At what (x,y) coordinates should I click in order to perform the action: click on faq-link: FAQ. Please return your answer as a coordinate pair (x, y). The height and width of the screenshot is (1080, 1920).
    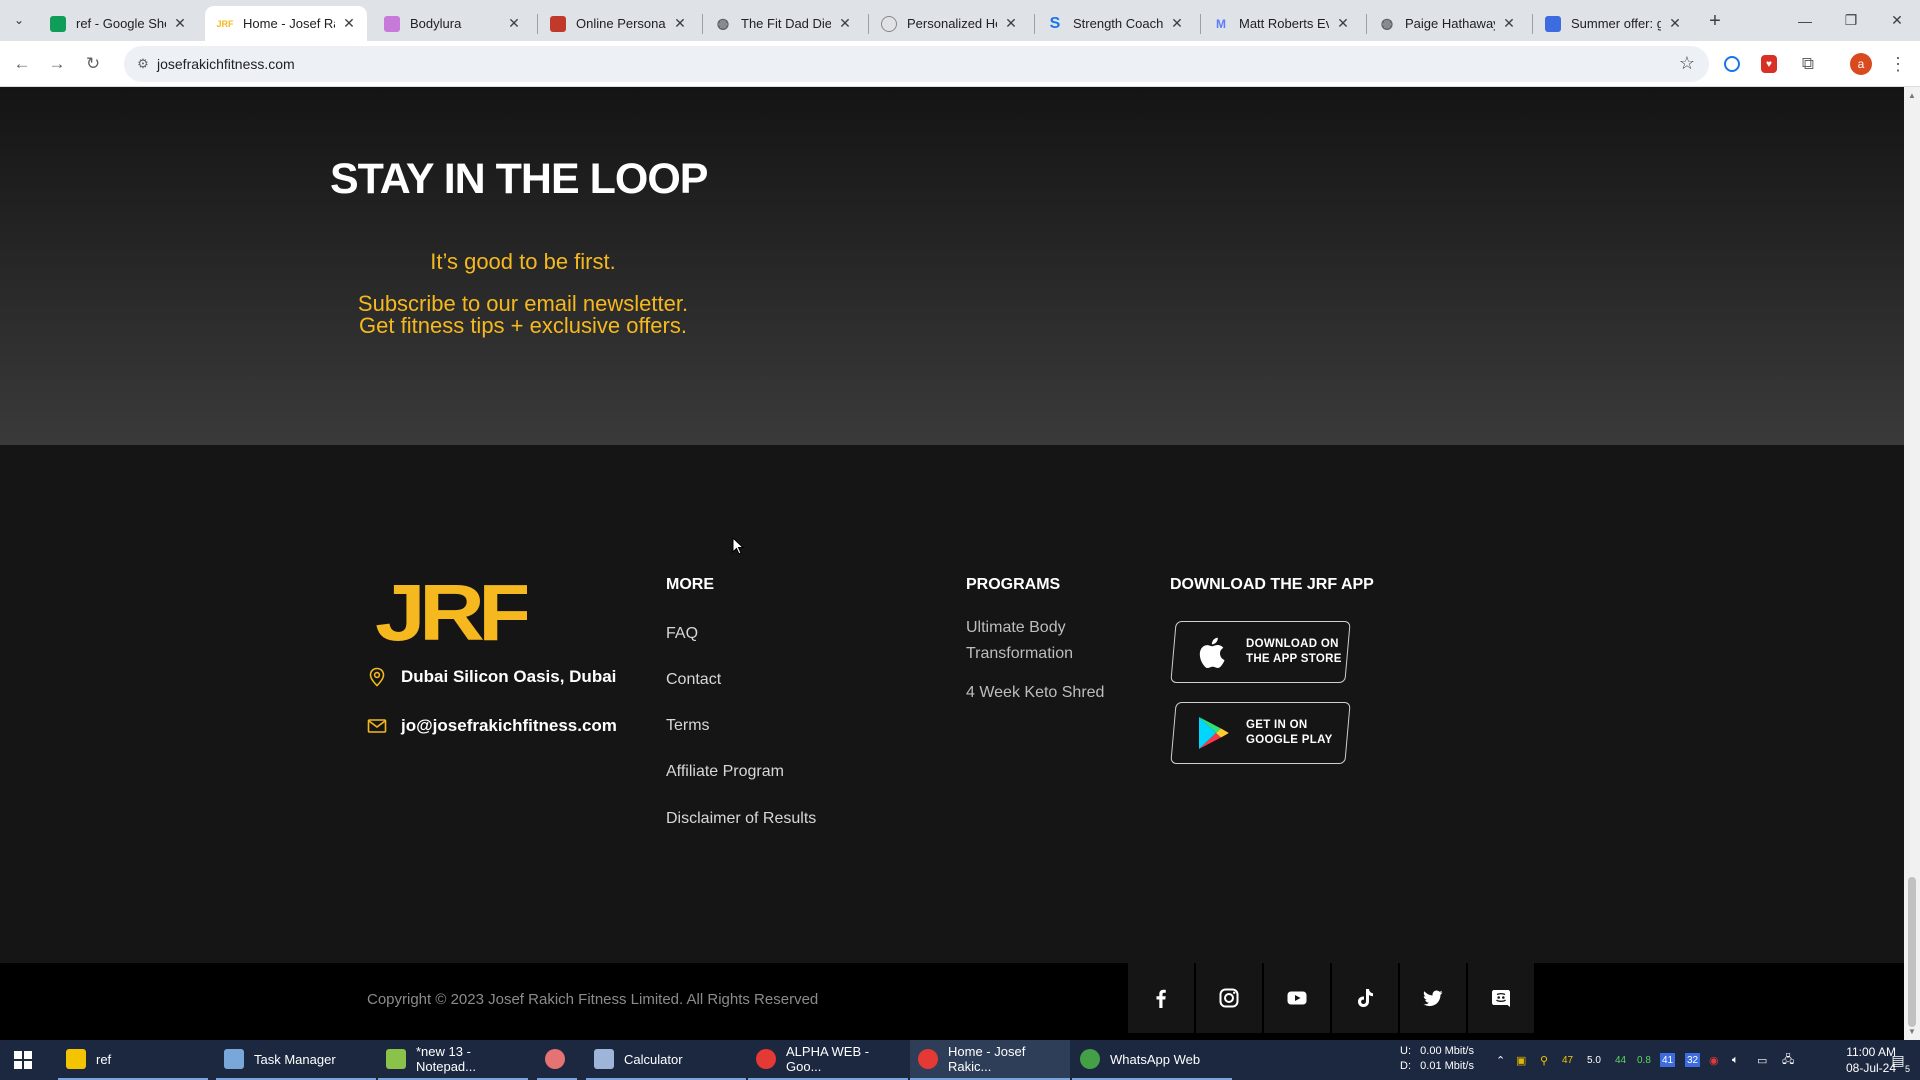
    Looking at the image, I should click on (682, 634).